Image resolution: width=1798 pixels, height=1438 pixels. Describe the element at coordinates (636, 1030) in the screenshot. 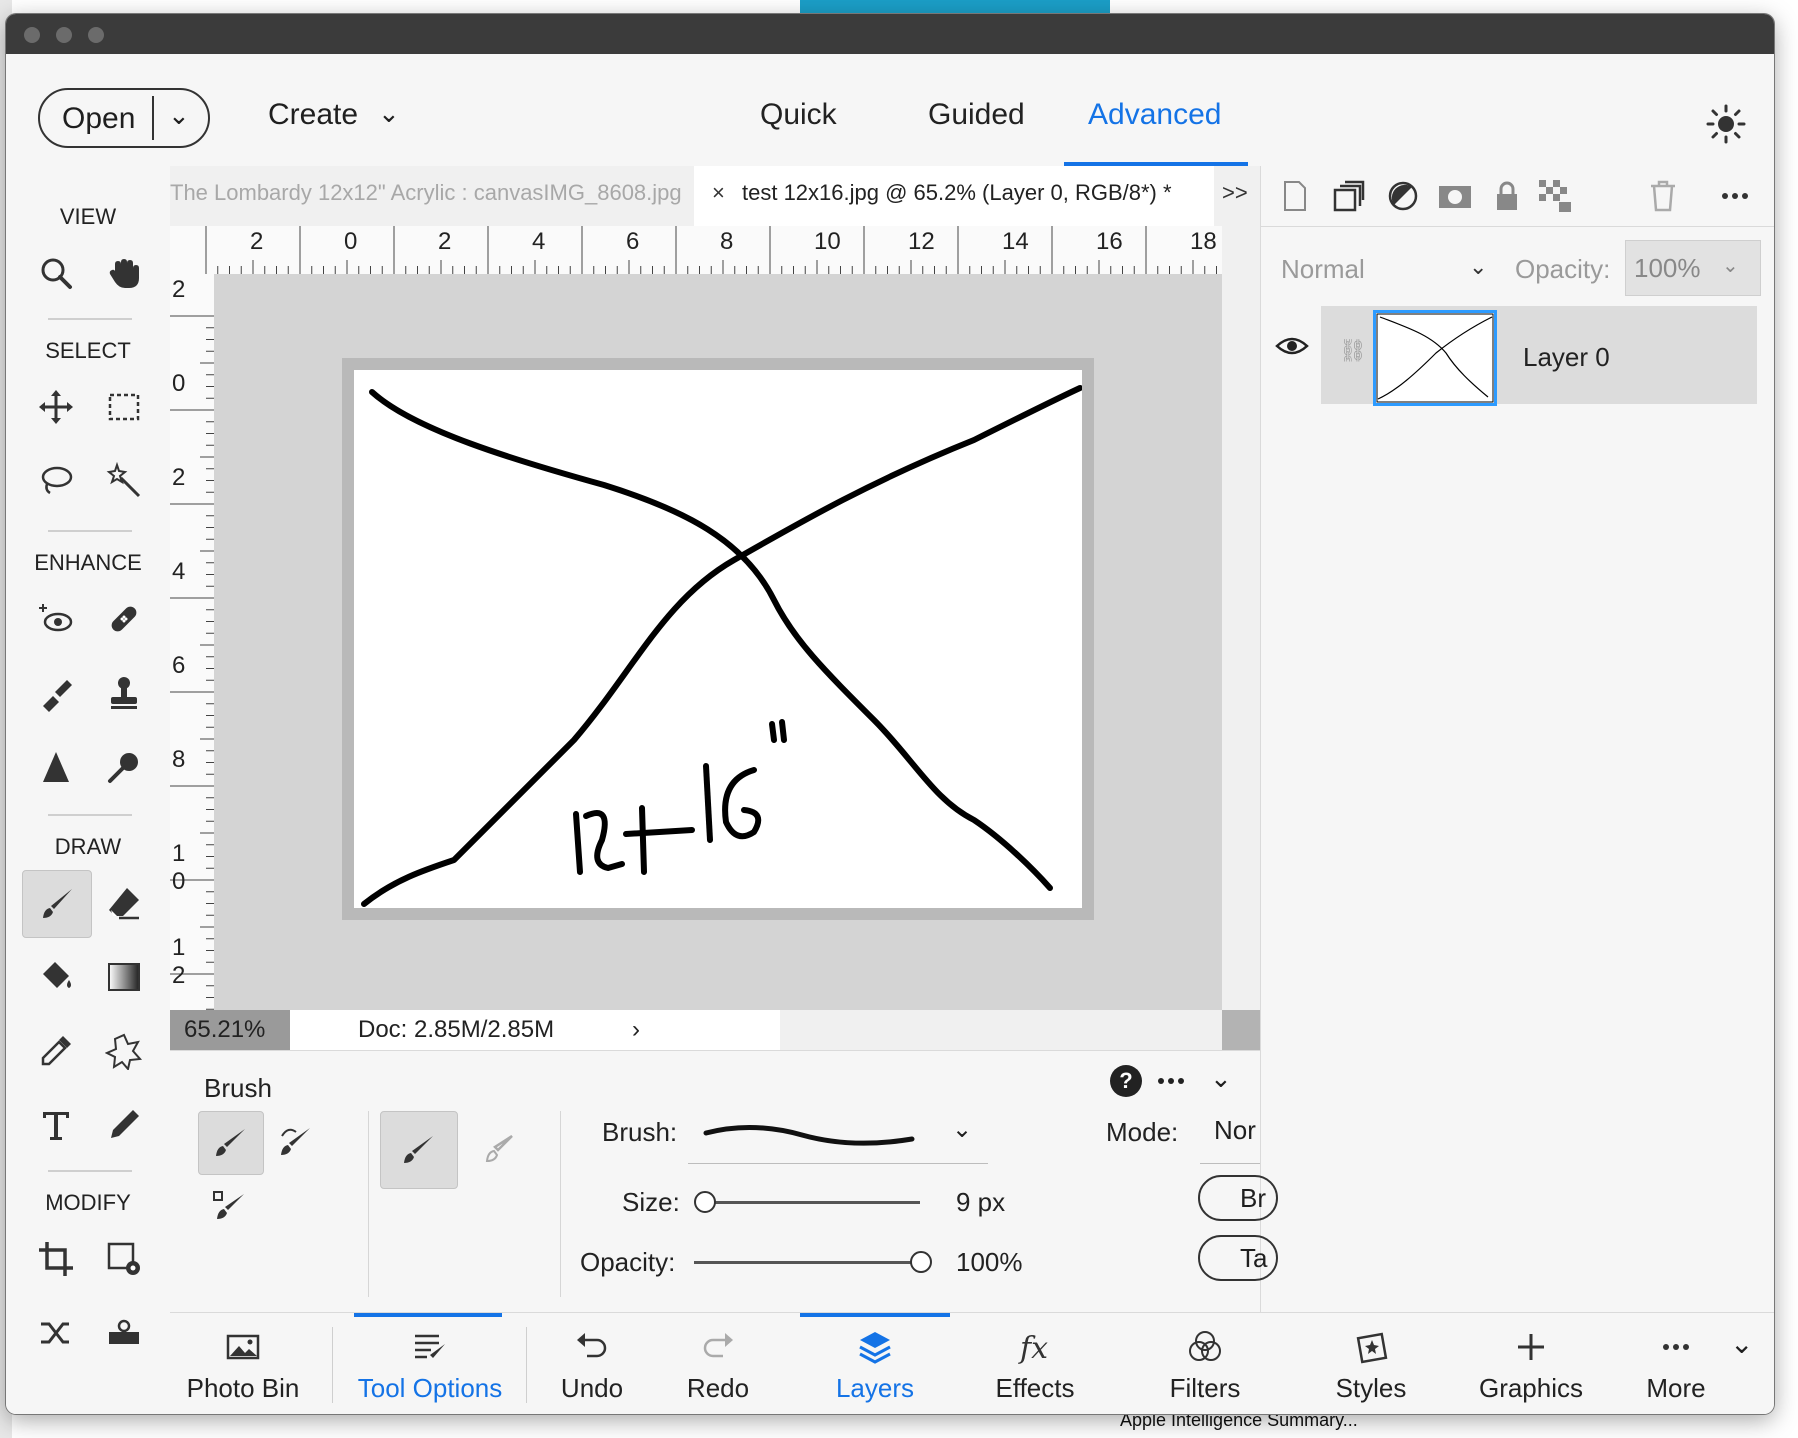

I see `status-menu-arrow-icon: ›` at that location.